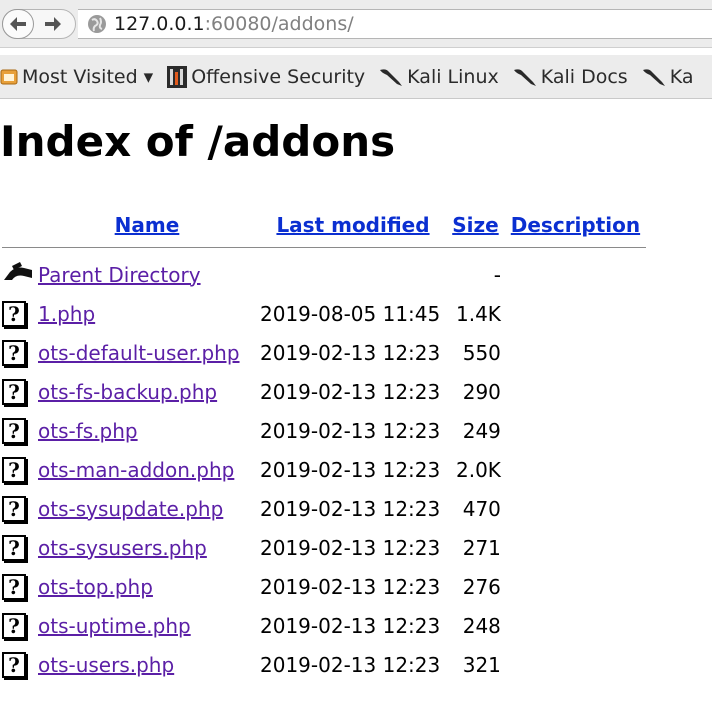 This screenshot has height=702, width=712. I want to click on file-link: 1.php, so click(66, 314).